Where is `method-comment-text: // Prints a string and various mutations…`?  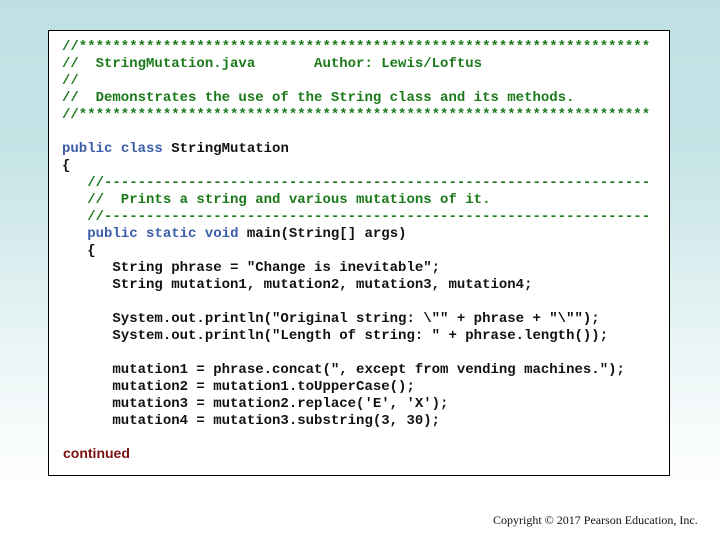 method-comment-text: // Prints a string and various mutations… is located at coordinates (276, 200).